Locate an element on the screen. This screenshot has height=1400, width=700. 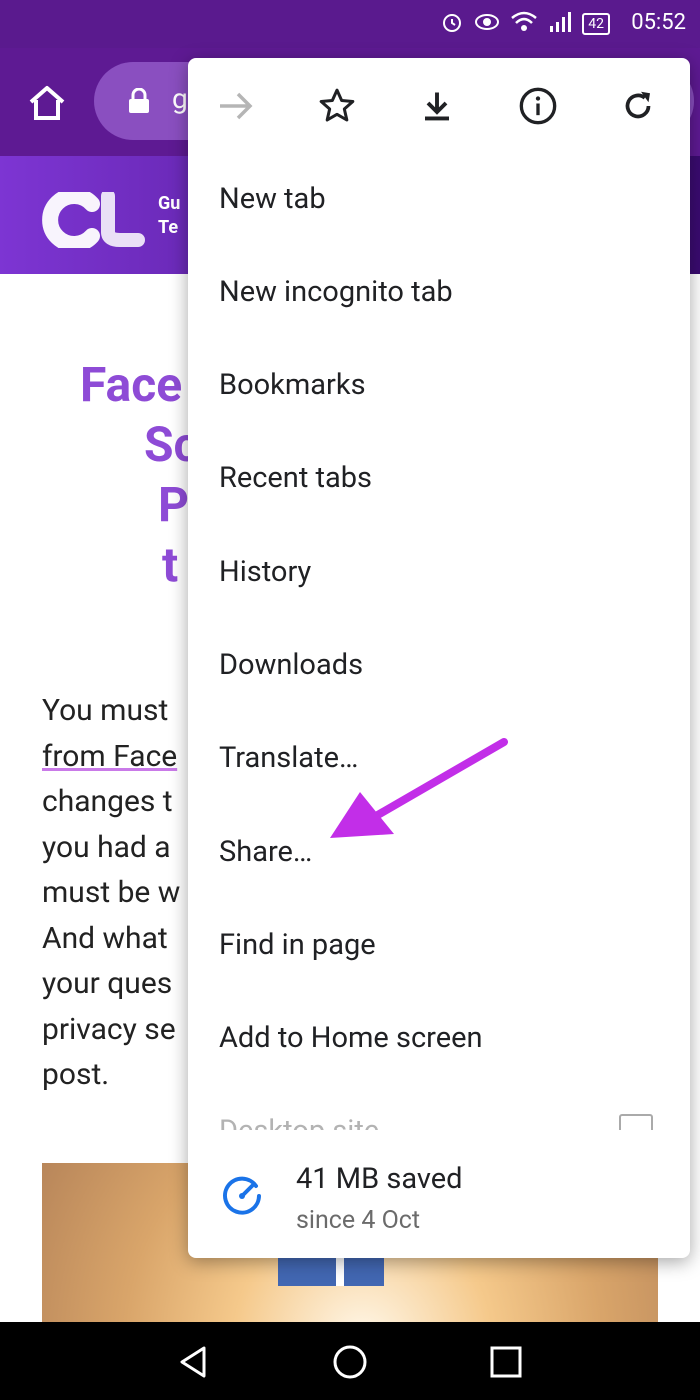
menu-item-recent-tabs: Recent tabs is located at coordinates (295, 478).